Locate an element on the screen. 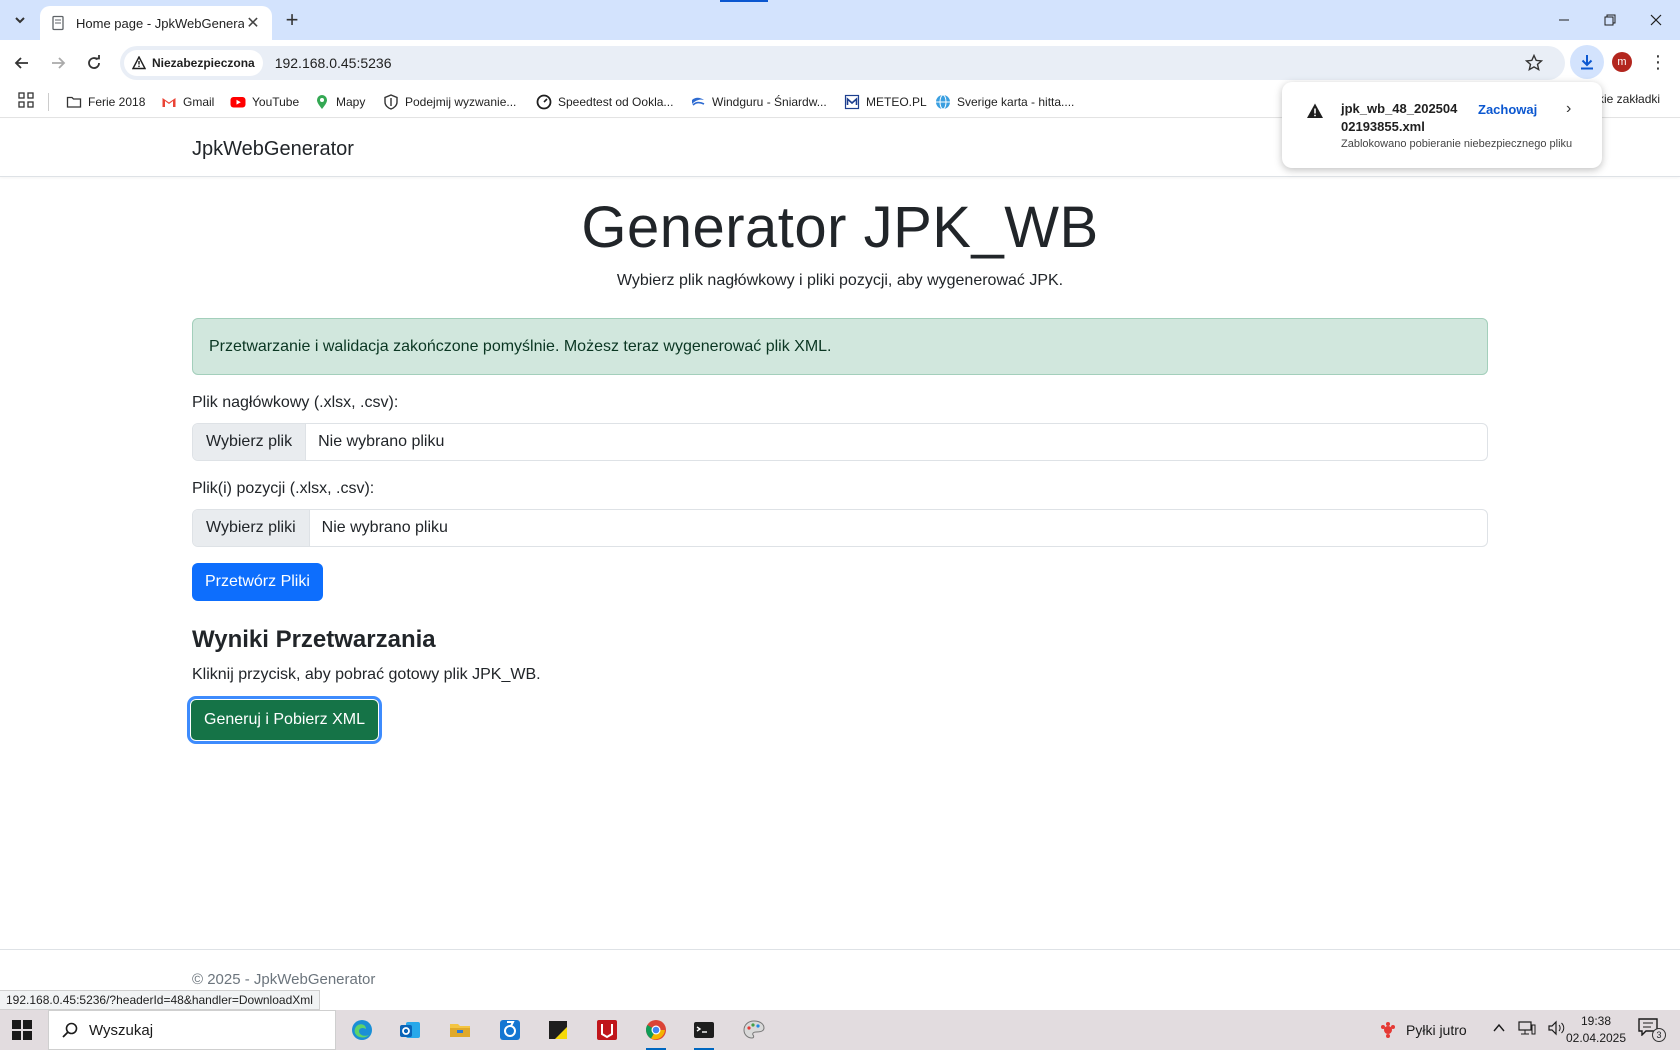  outlook-icon is located at coordinates (410, 1030).